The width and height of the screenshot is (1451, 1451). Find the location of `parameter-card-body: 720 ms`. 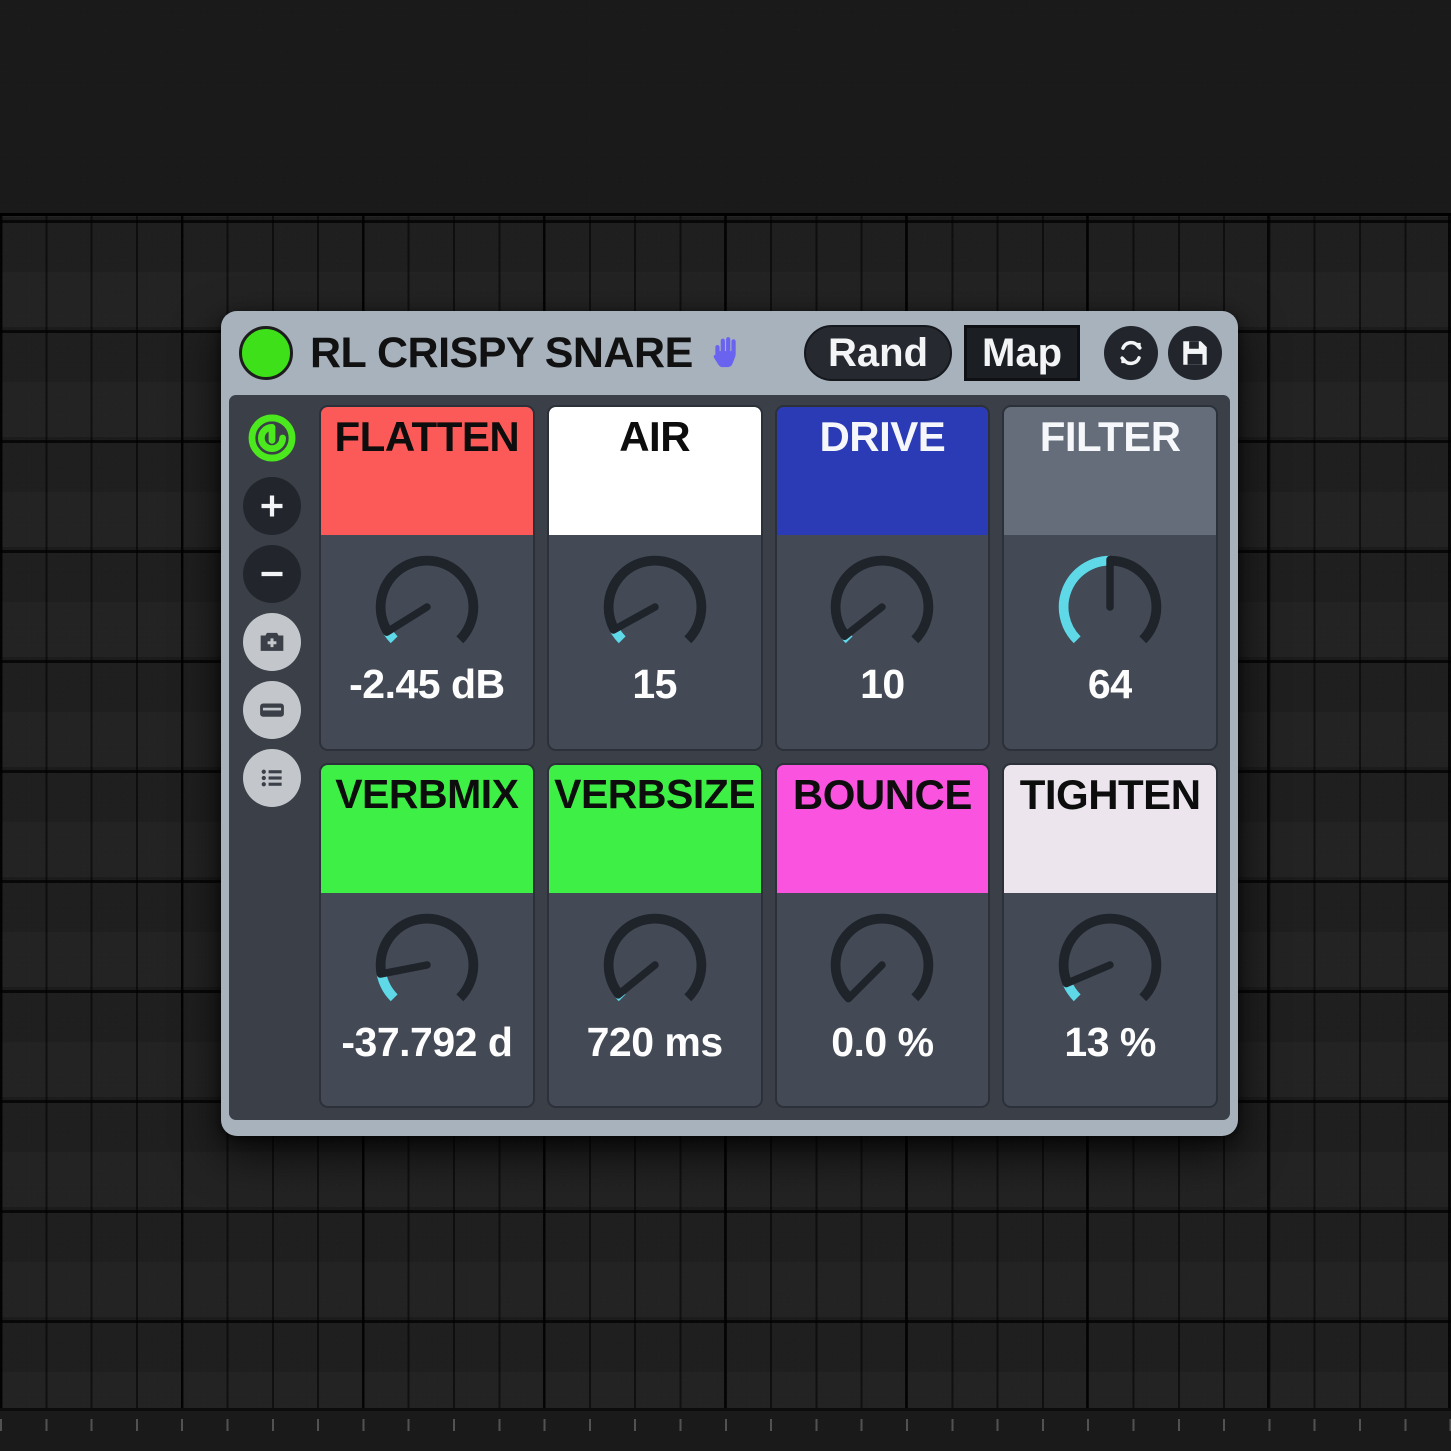

parameter-card-body: 720 ms is located at coordinates (655, 1000).